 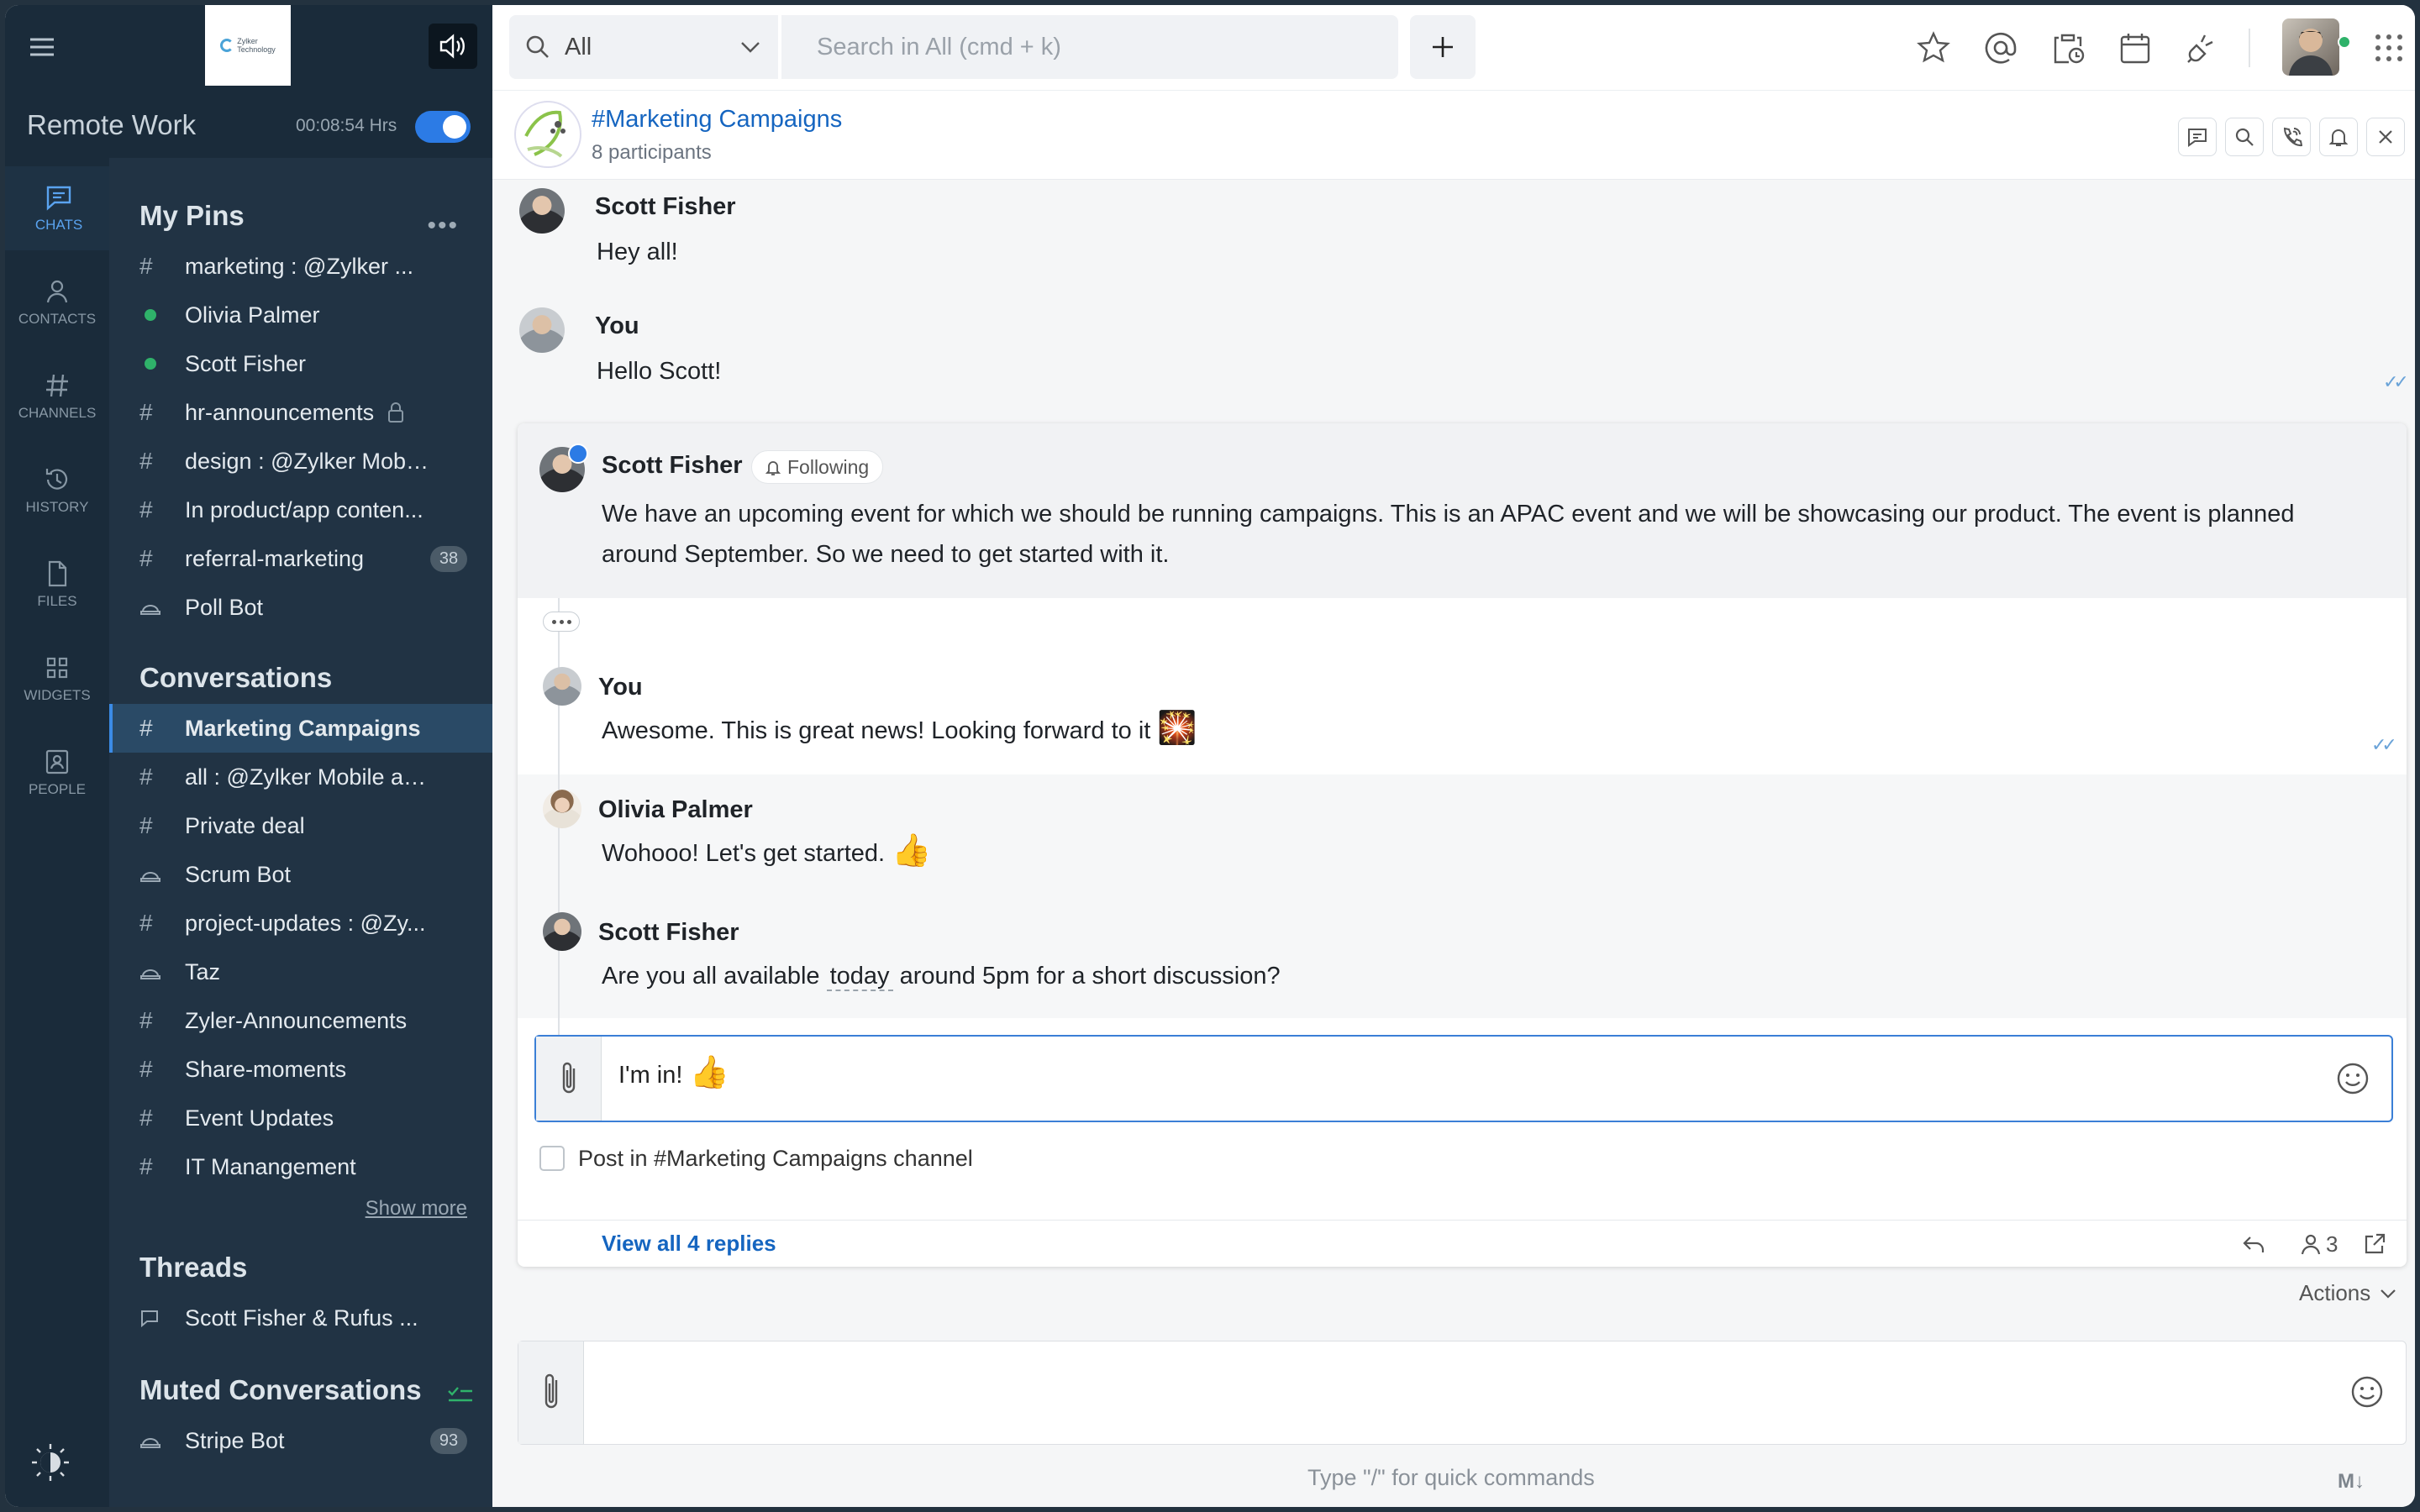 What do you see at coordinates (2348, 1293) in the screenshot?
I see `actions-dropdown: Actions` at bounding box center [2348, 1293].